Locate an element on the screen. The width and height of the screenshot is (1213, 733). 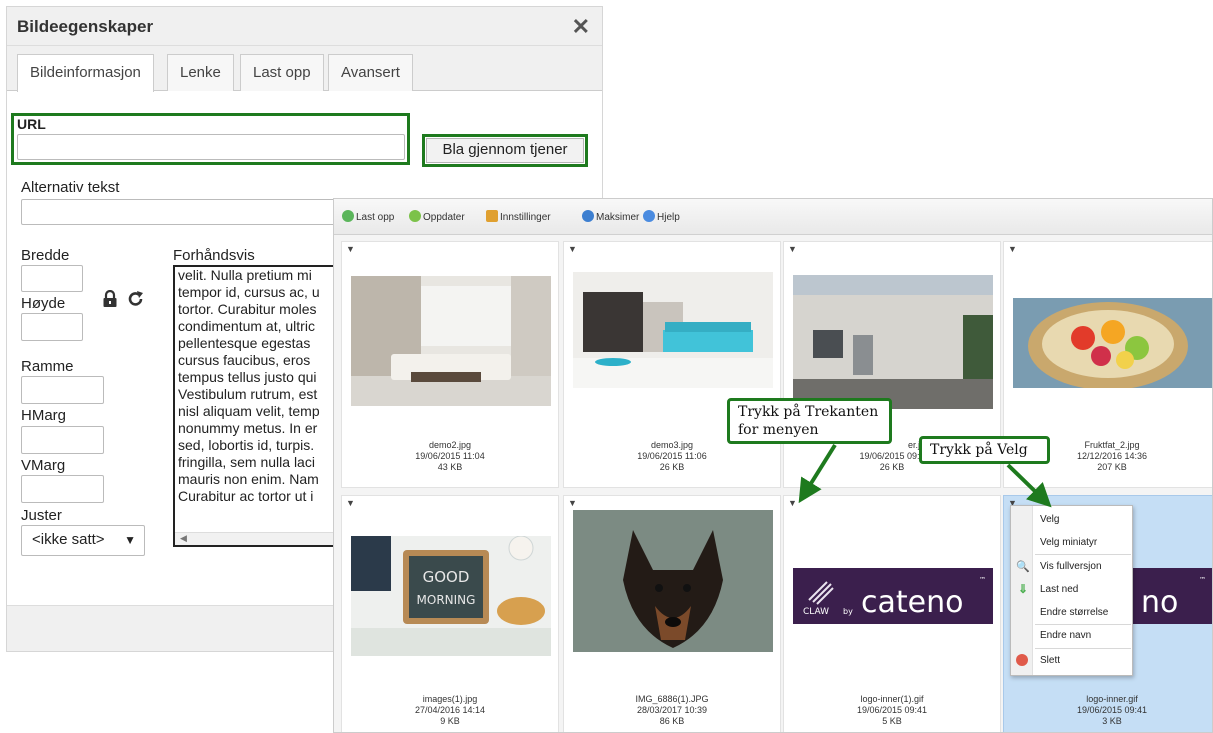
toolbar-refresh-button: Oppdater is located at coordinates (437, 216).